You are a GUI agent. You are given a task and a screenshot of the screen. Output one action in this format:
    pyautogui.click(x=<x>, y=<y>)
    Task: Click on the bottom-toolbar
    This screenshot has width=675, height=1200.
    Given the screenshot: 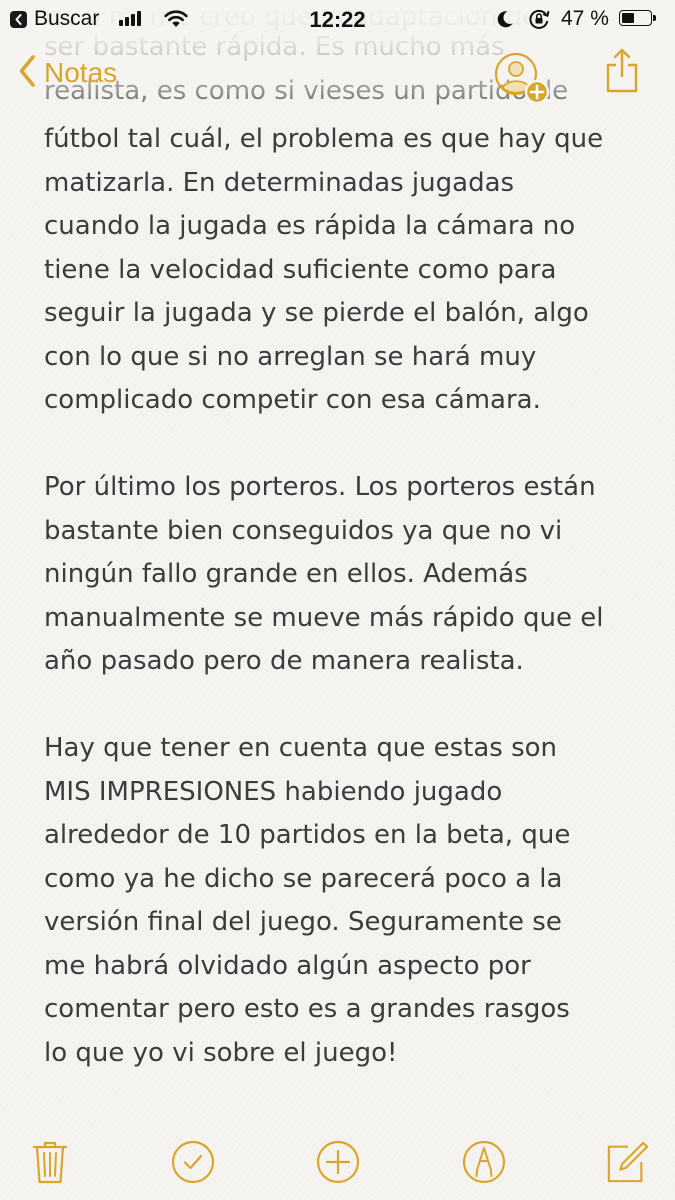 What is the action you would take?
    pyautogui.click(x=337, y=1160)
    